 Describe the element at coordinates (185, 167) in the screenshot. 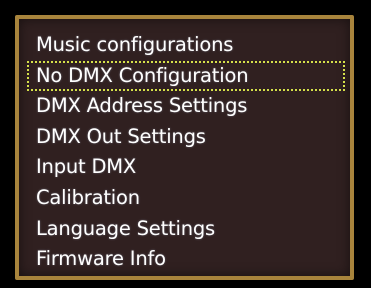

I see `menu-item-input-dmx: Input DMX` at that location.